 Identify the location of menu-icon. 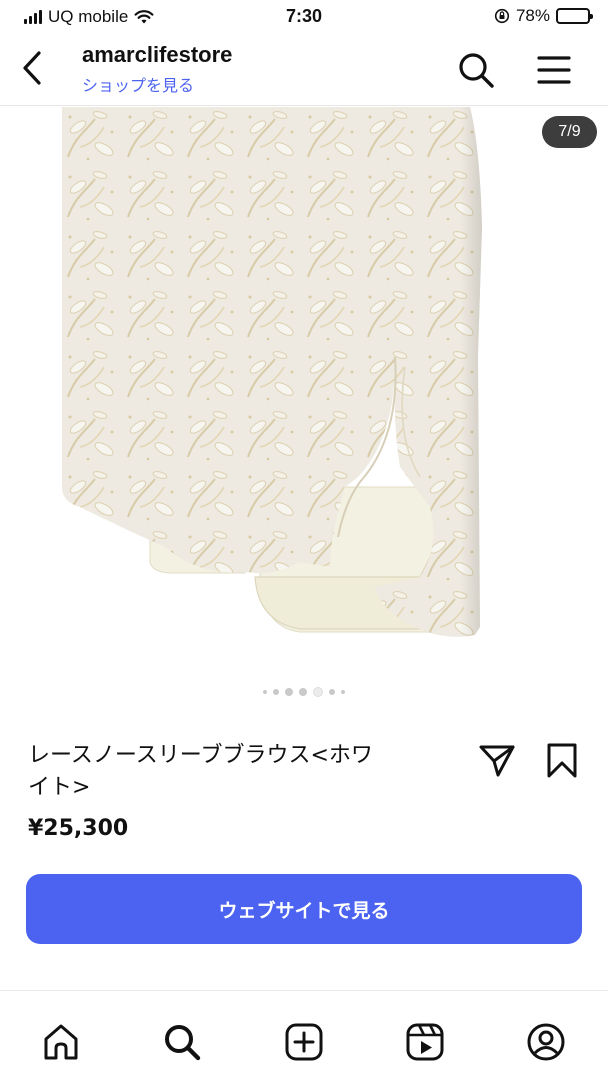
(554, 70).